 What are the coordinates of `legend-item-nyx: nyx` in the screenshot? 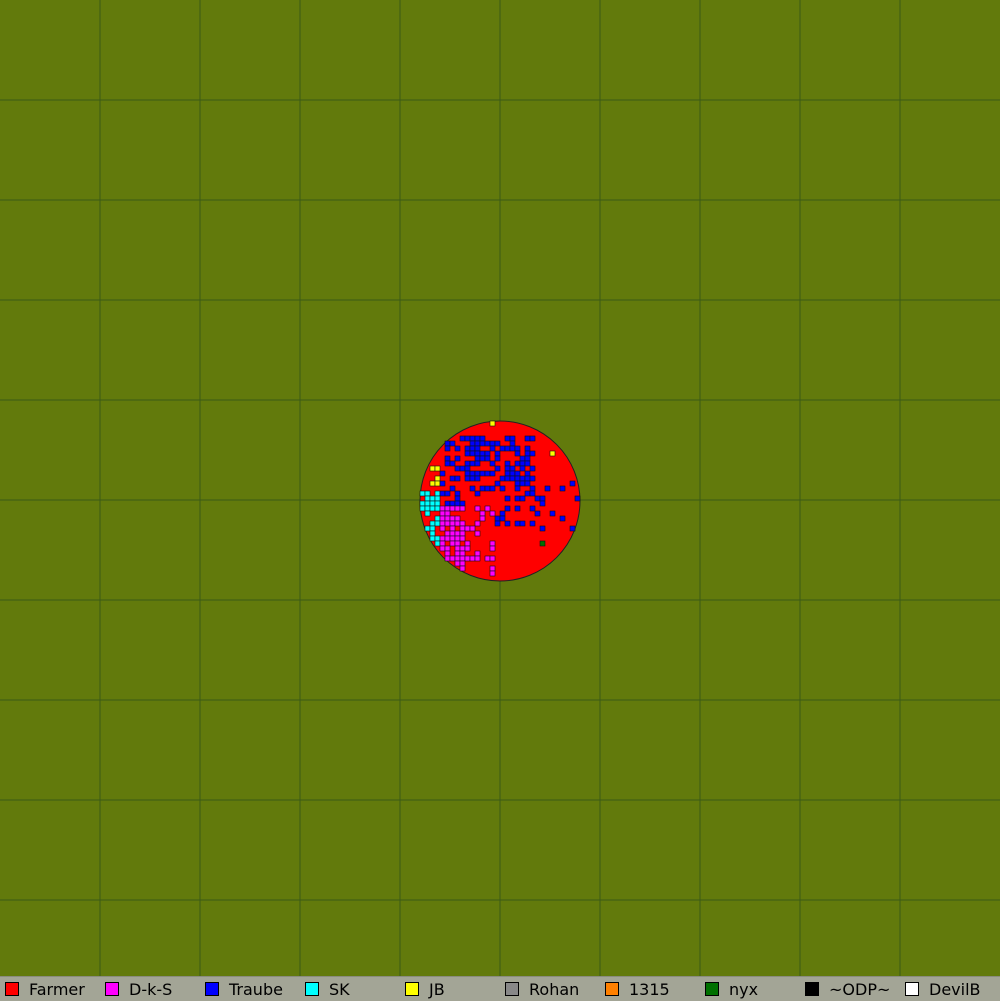 It's located at (750, 989).